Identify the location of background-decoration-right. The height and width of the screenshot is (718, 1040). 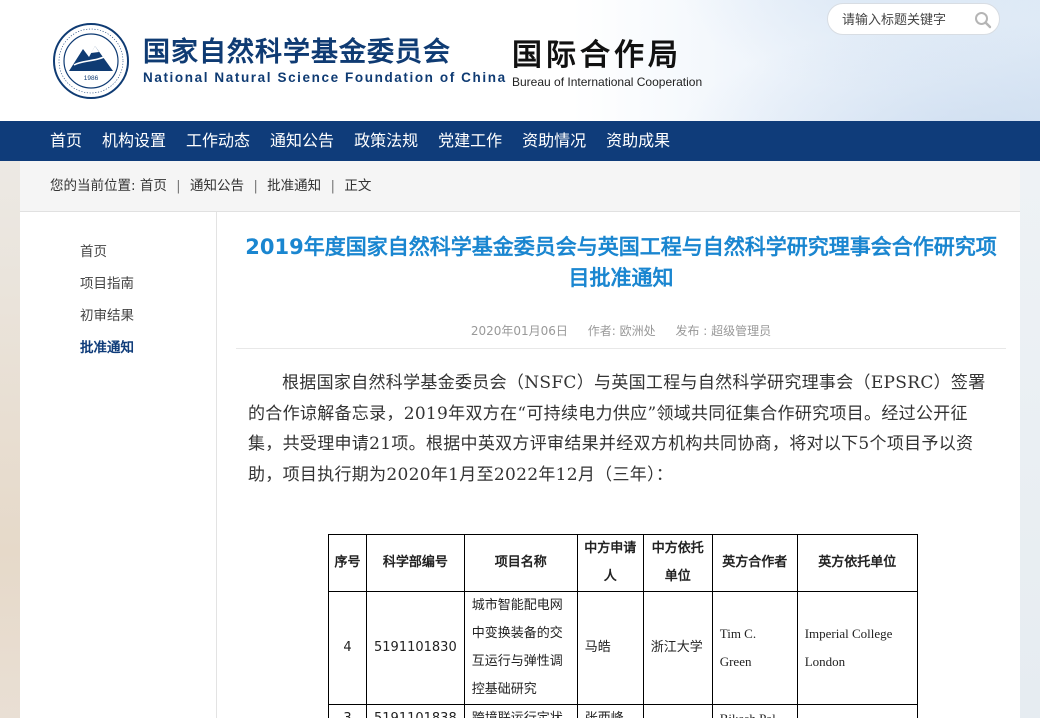
(1030, 439).